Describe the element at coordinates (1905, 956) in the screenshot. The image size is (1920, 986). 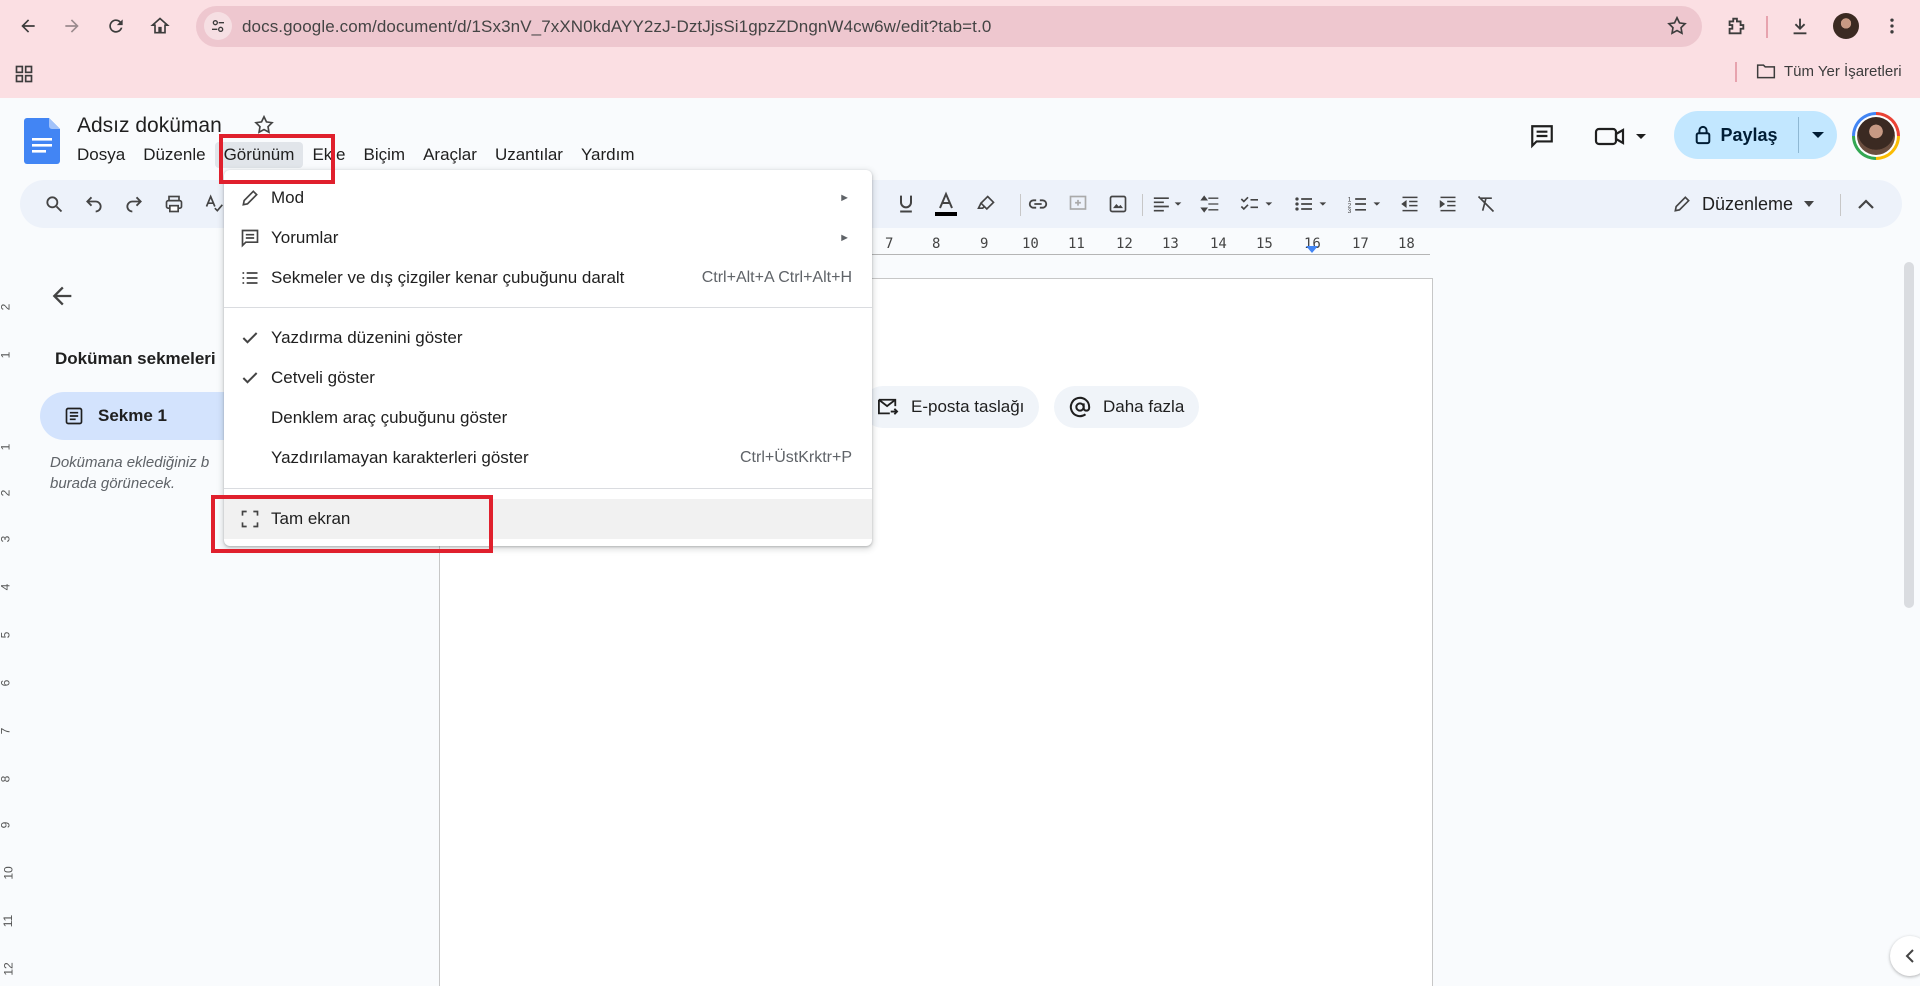
I see `side-panel-toggle-icon` at that location.